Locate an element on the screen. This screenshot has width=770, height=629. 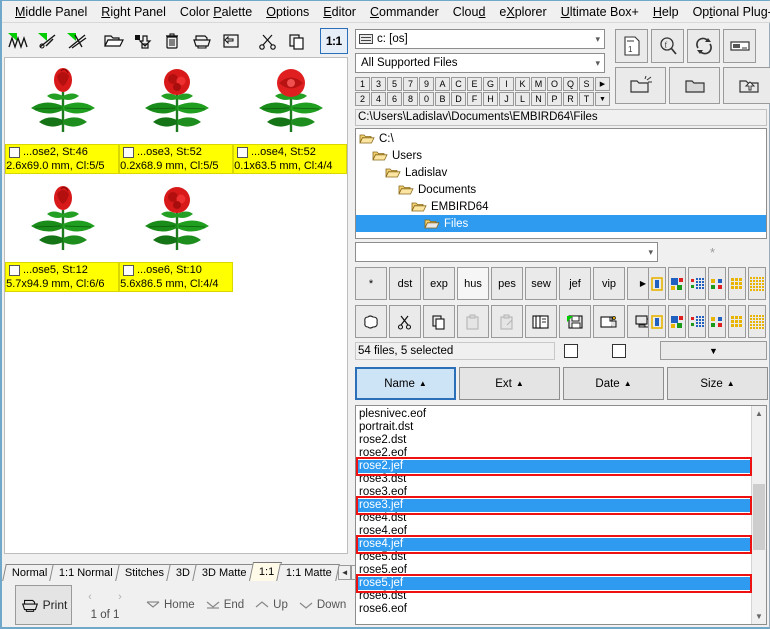
drive-letter-N: N is located at coordinates (538, 99).